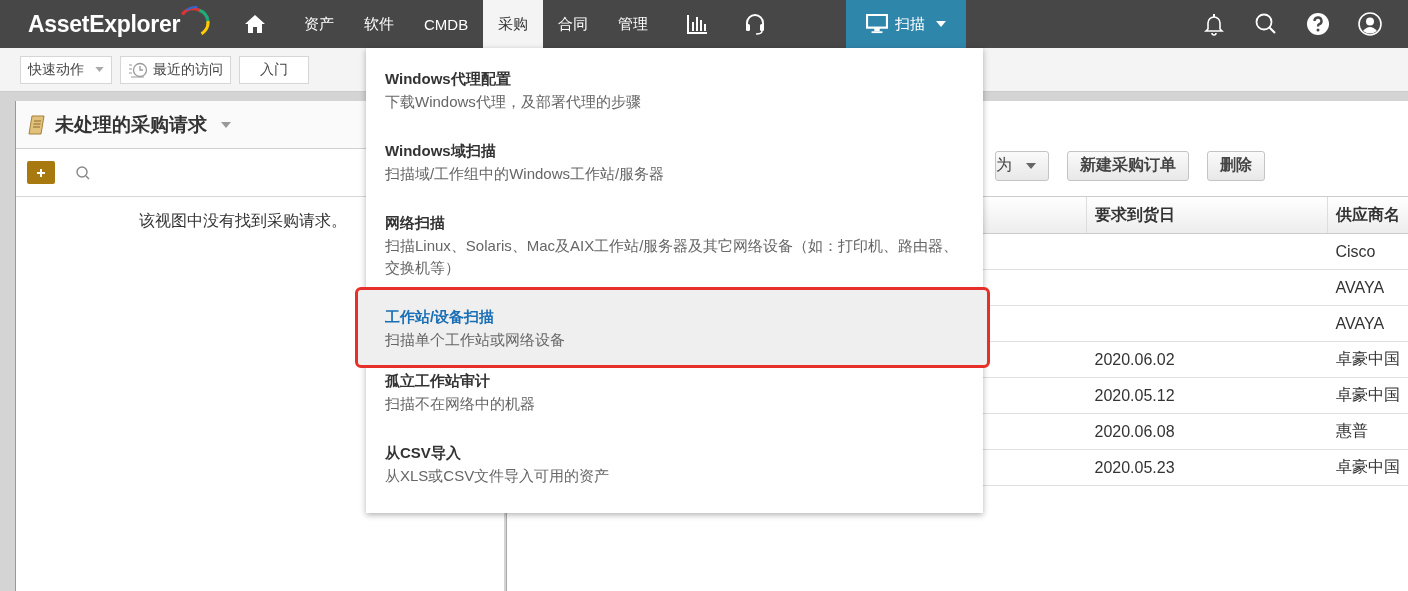  What do you see at coordinates (672, 257) in the screenshot?
I see `menu-item-description: 扫描Linux、Solaris、Mac及AIX工作站/服务器及其它网络设备（如：打印机、路由器、交换机等）` at bounding box center [672, 257].